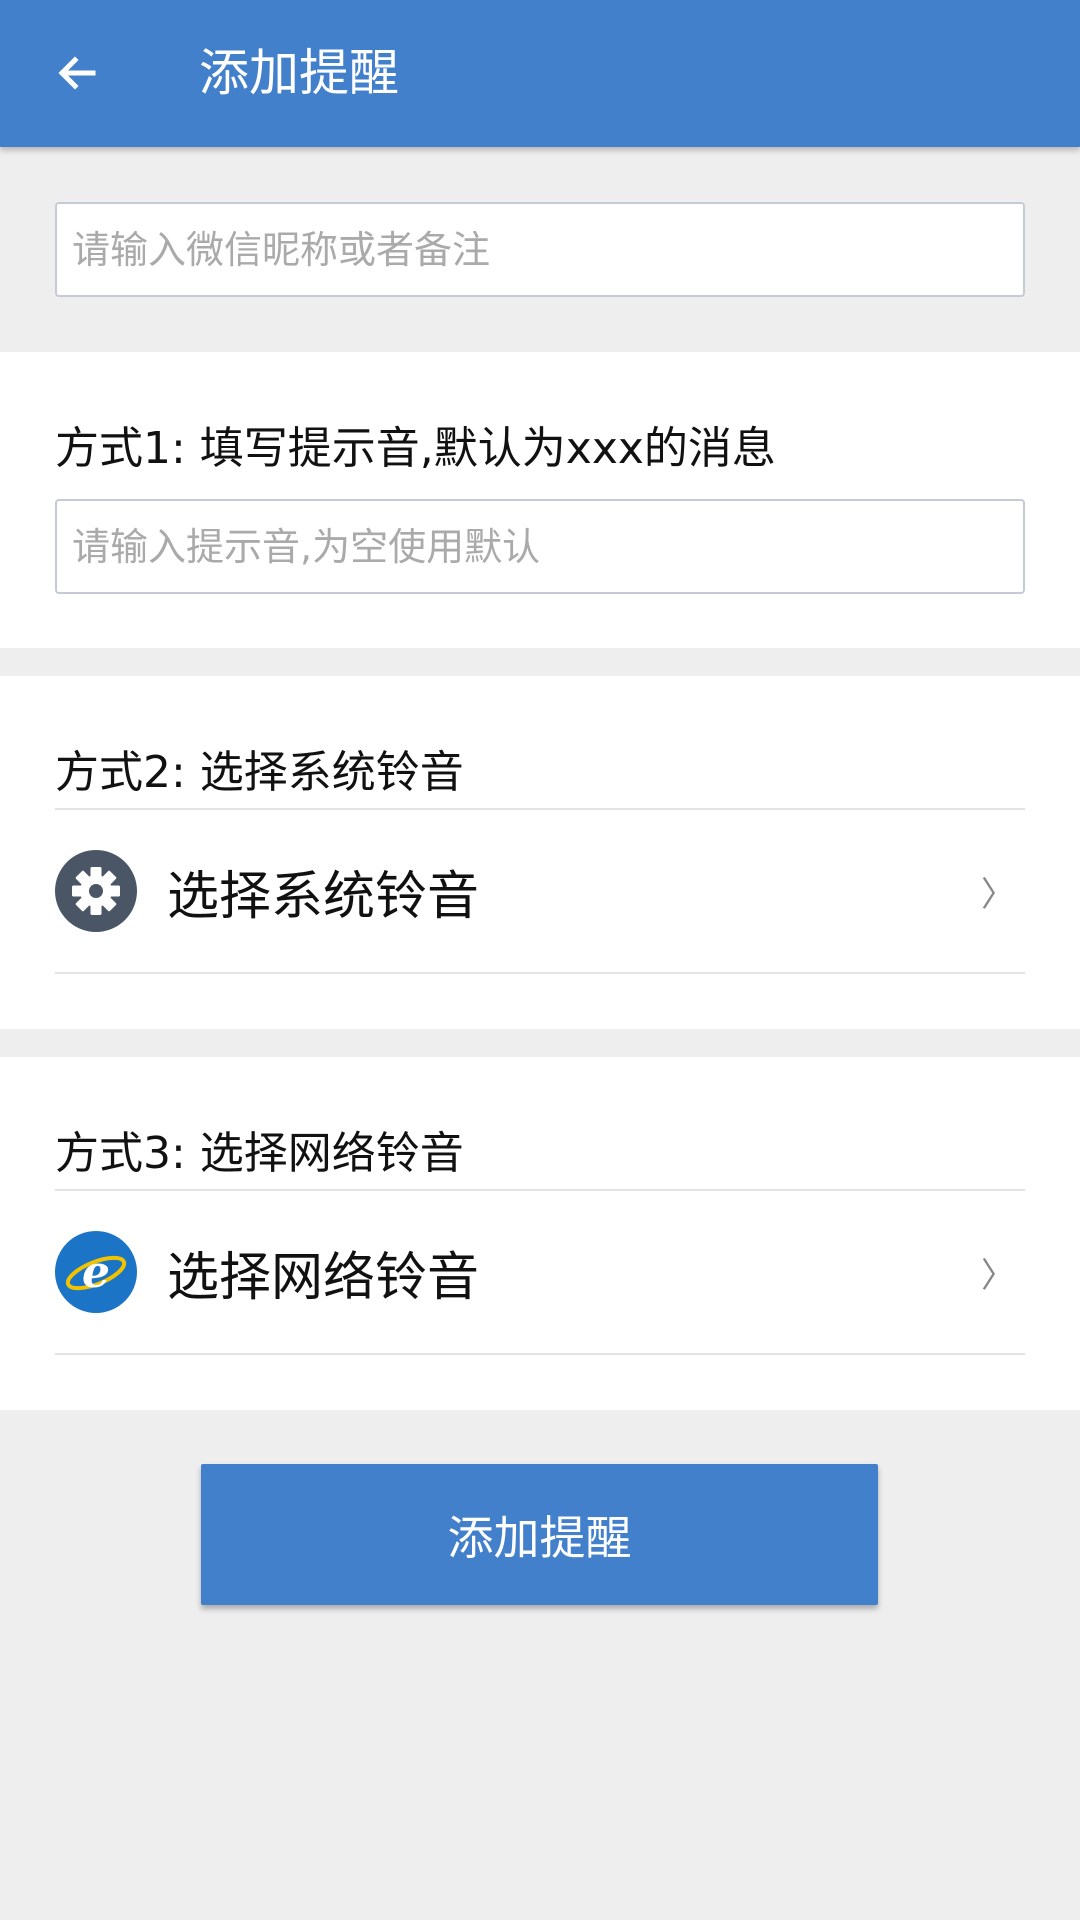 The height and width of the screenshot is (1920, 1080). I want to click on page-title: 添加提醒, so click(299, 73).